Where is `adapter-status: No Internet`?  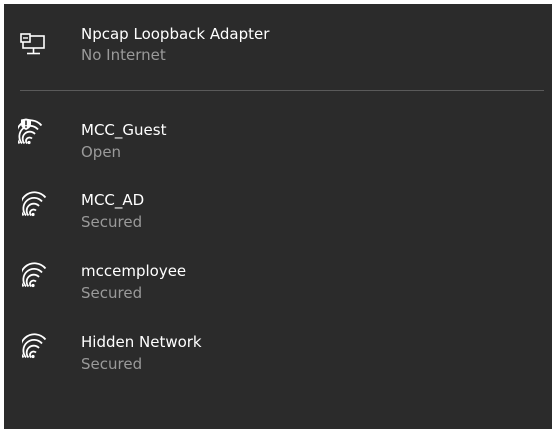
adapter-status: No Internet is located at coordinates (123, 55).